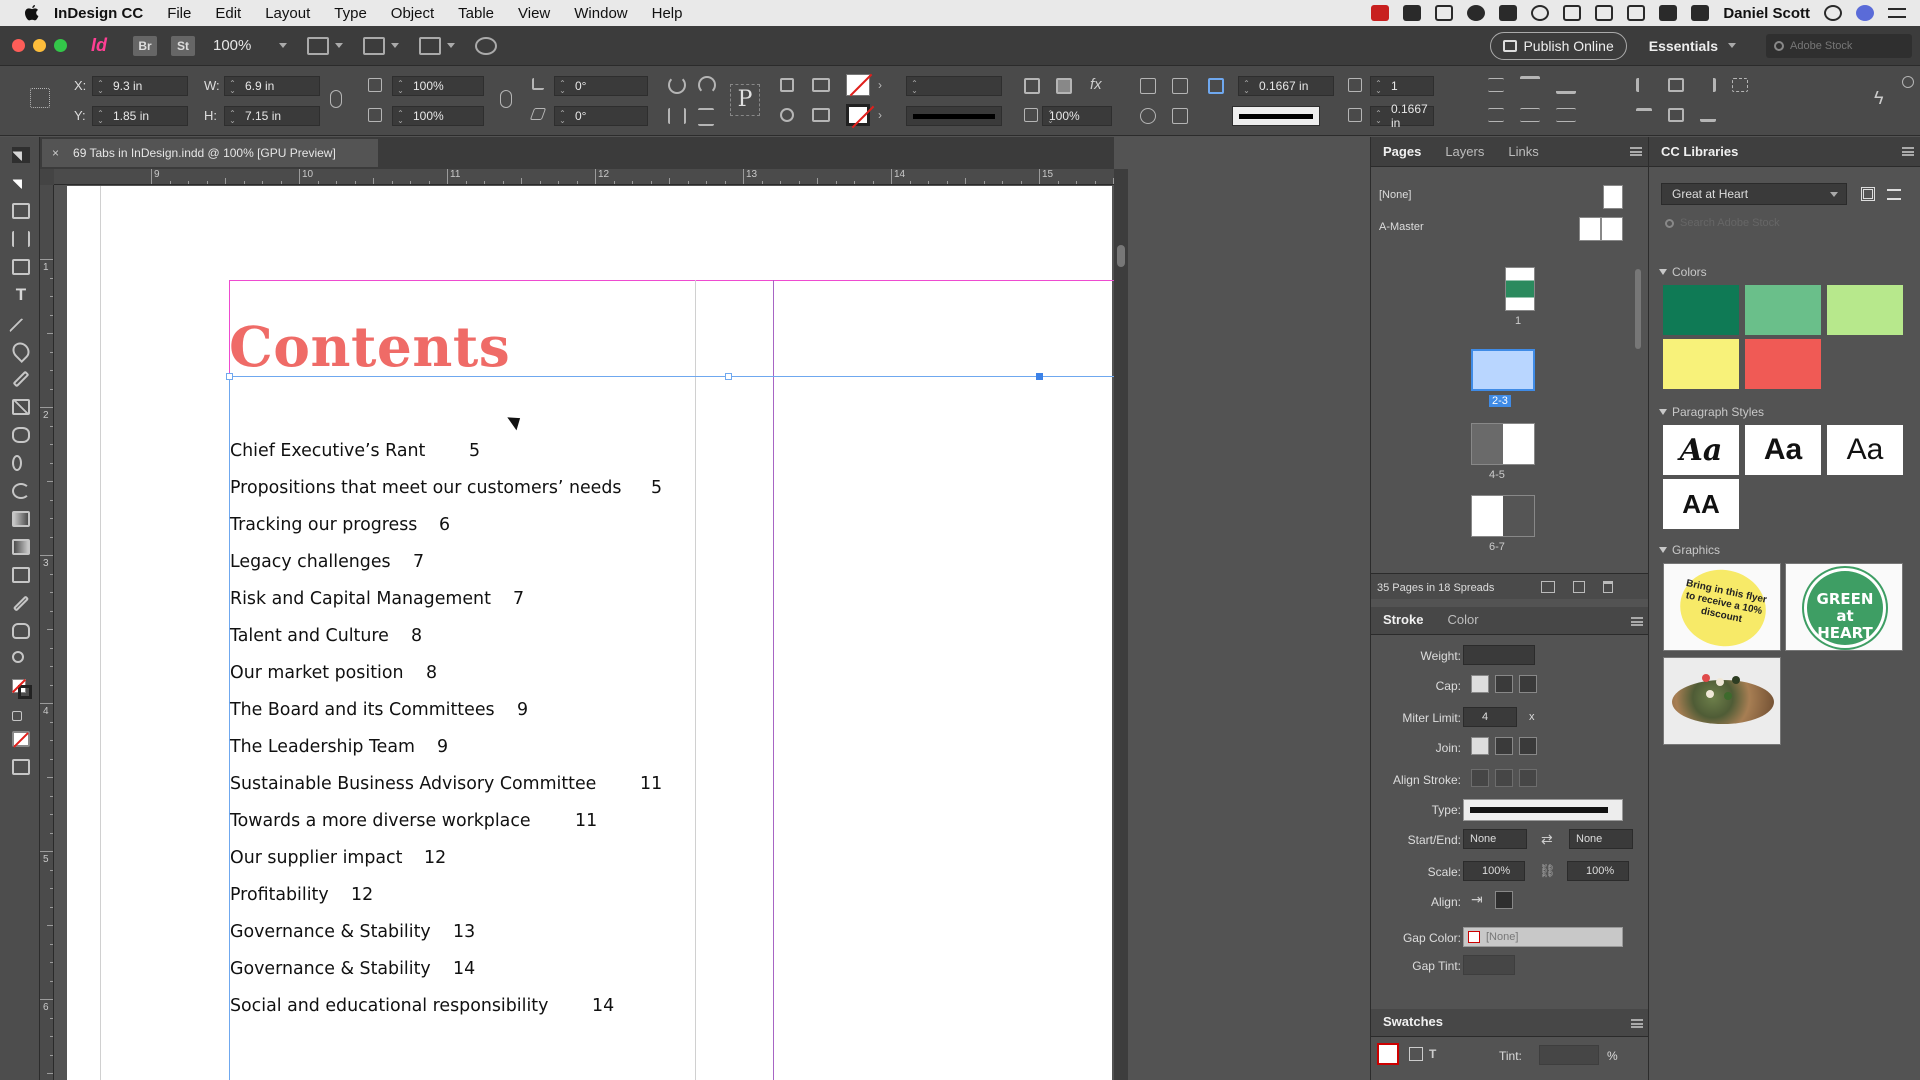  I want to click on menu-view: View, so click(534, 13).